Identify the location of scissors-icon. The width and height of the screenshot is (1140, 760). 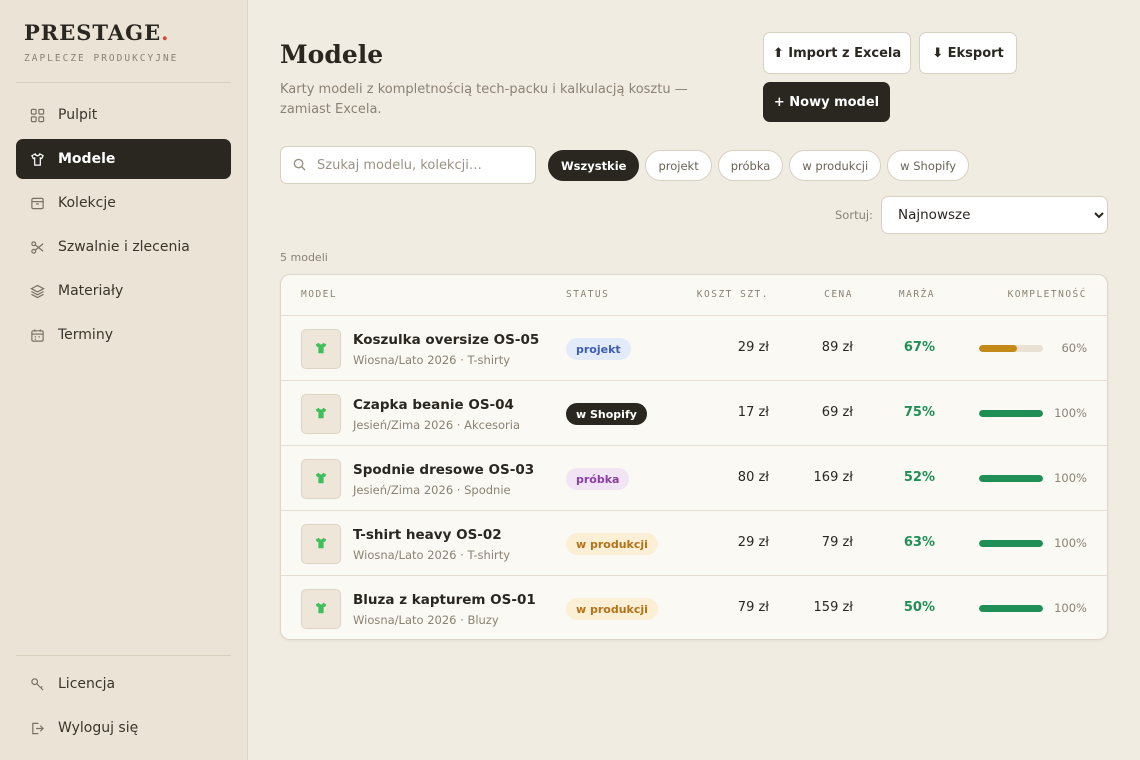
(37, 247).